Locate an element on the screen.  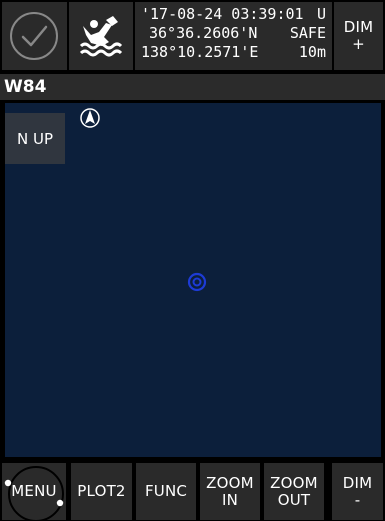
orientation-label: N UP is located at coordinates (34, 138).